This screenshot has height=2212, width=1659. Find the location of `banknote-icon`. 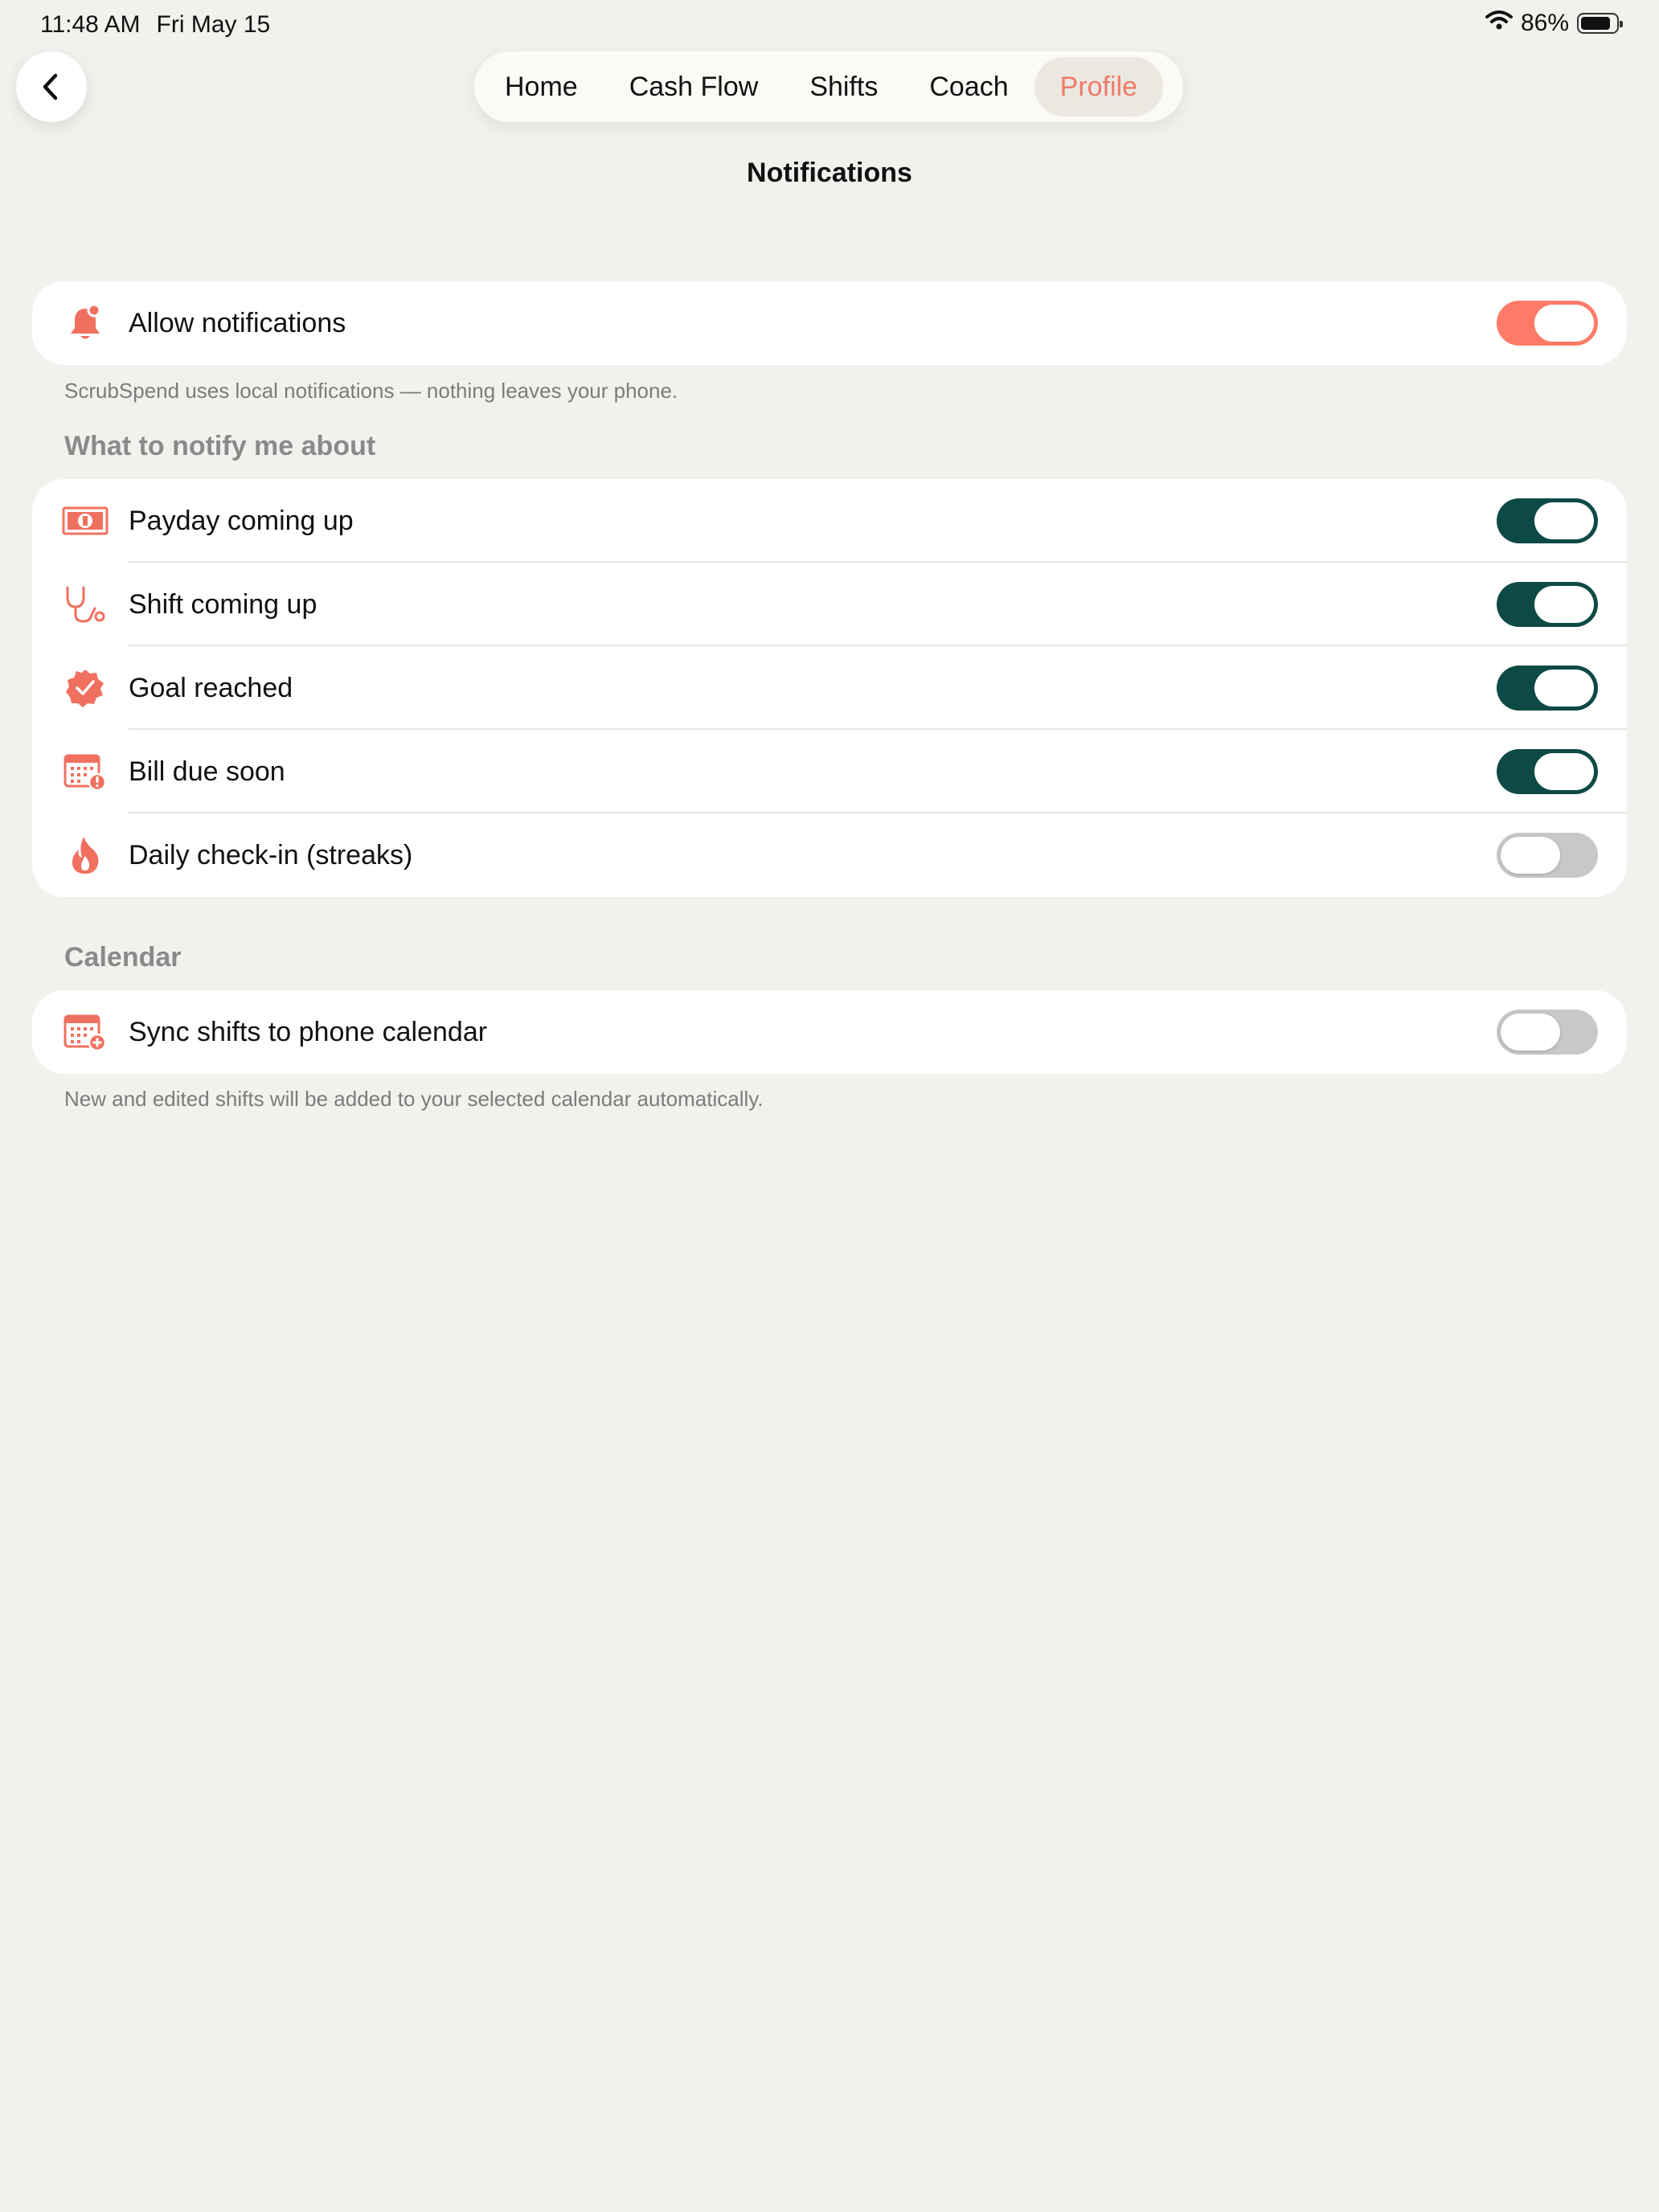

banknote-icon is located at coordinates (85, 521).